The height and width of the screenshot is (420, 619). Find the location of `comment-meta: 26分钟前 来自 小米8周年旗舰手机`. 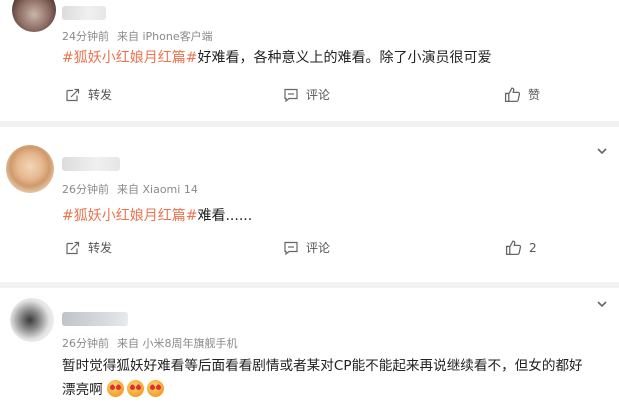

comment-meta: 26分钟前 来自 小米8周年旗舰手机 is located at coordinates (150, 343).